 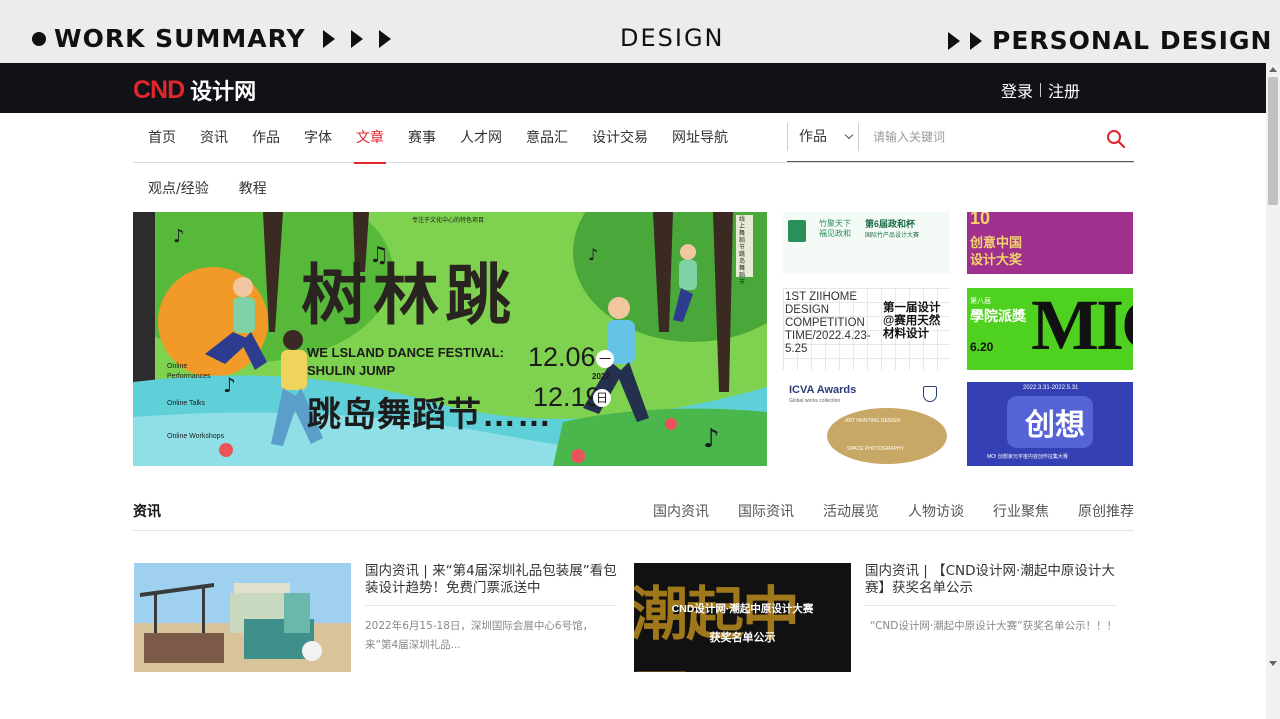 I want to click on news-tab: 人物访谈, so click(x=936, y=511).